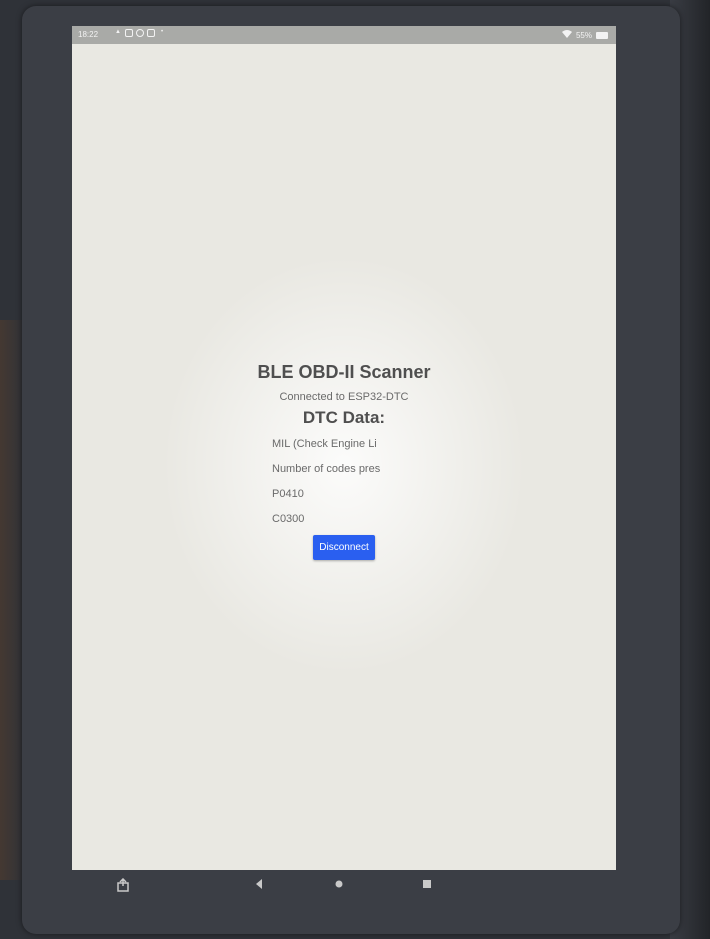 Image resolution: width=710 pixels, height=939 pixels. I want to click on circle-icon, so click(140, 33).